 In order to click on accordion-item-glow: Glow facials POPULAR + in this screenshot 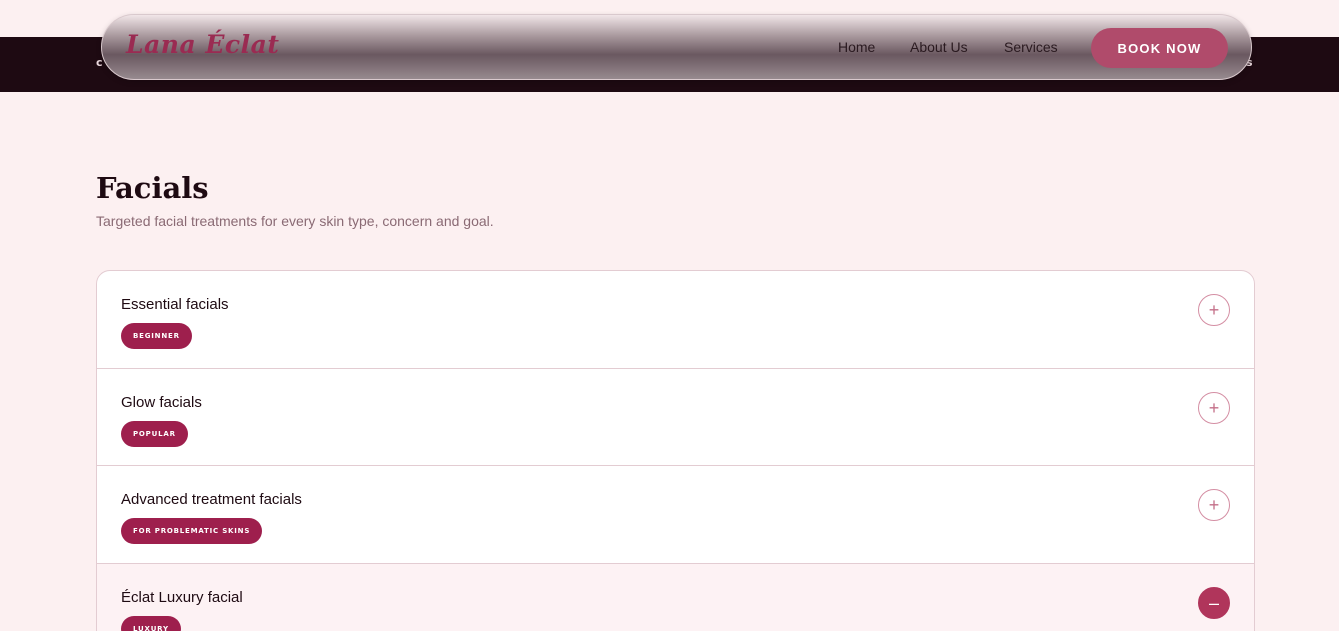, I will do `click(675, 417)`.